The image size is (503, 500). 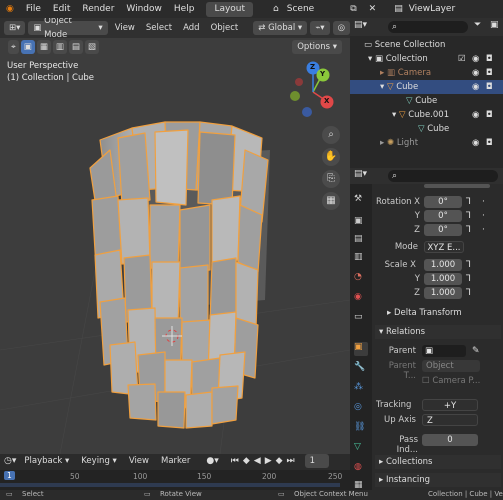 What do you see at coordinates (230, 9) in the screenshot?
I see `workspace-tab-layout: Layout` at bounding box center [230, 9].